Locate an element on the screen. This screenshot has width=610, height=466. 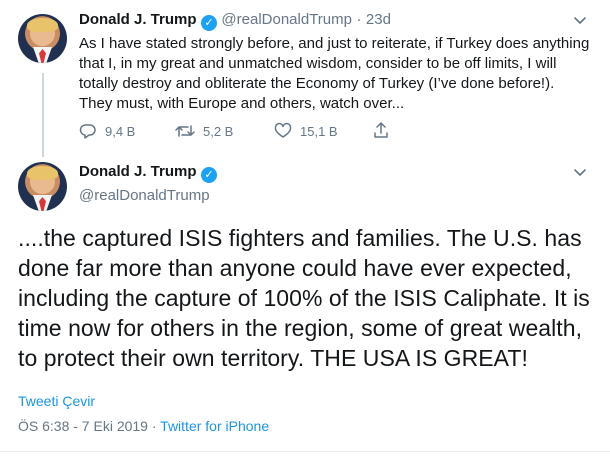
like-button: 15,1 B is located at coordinates (306, 131).